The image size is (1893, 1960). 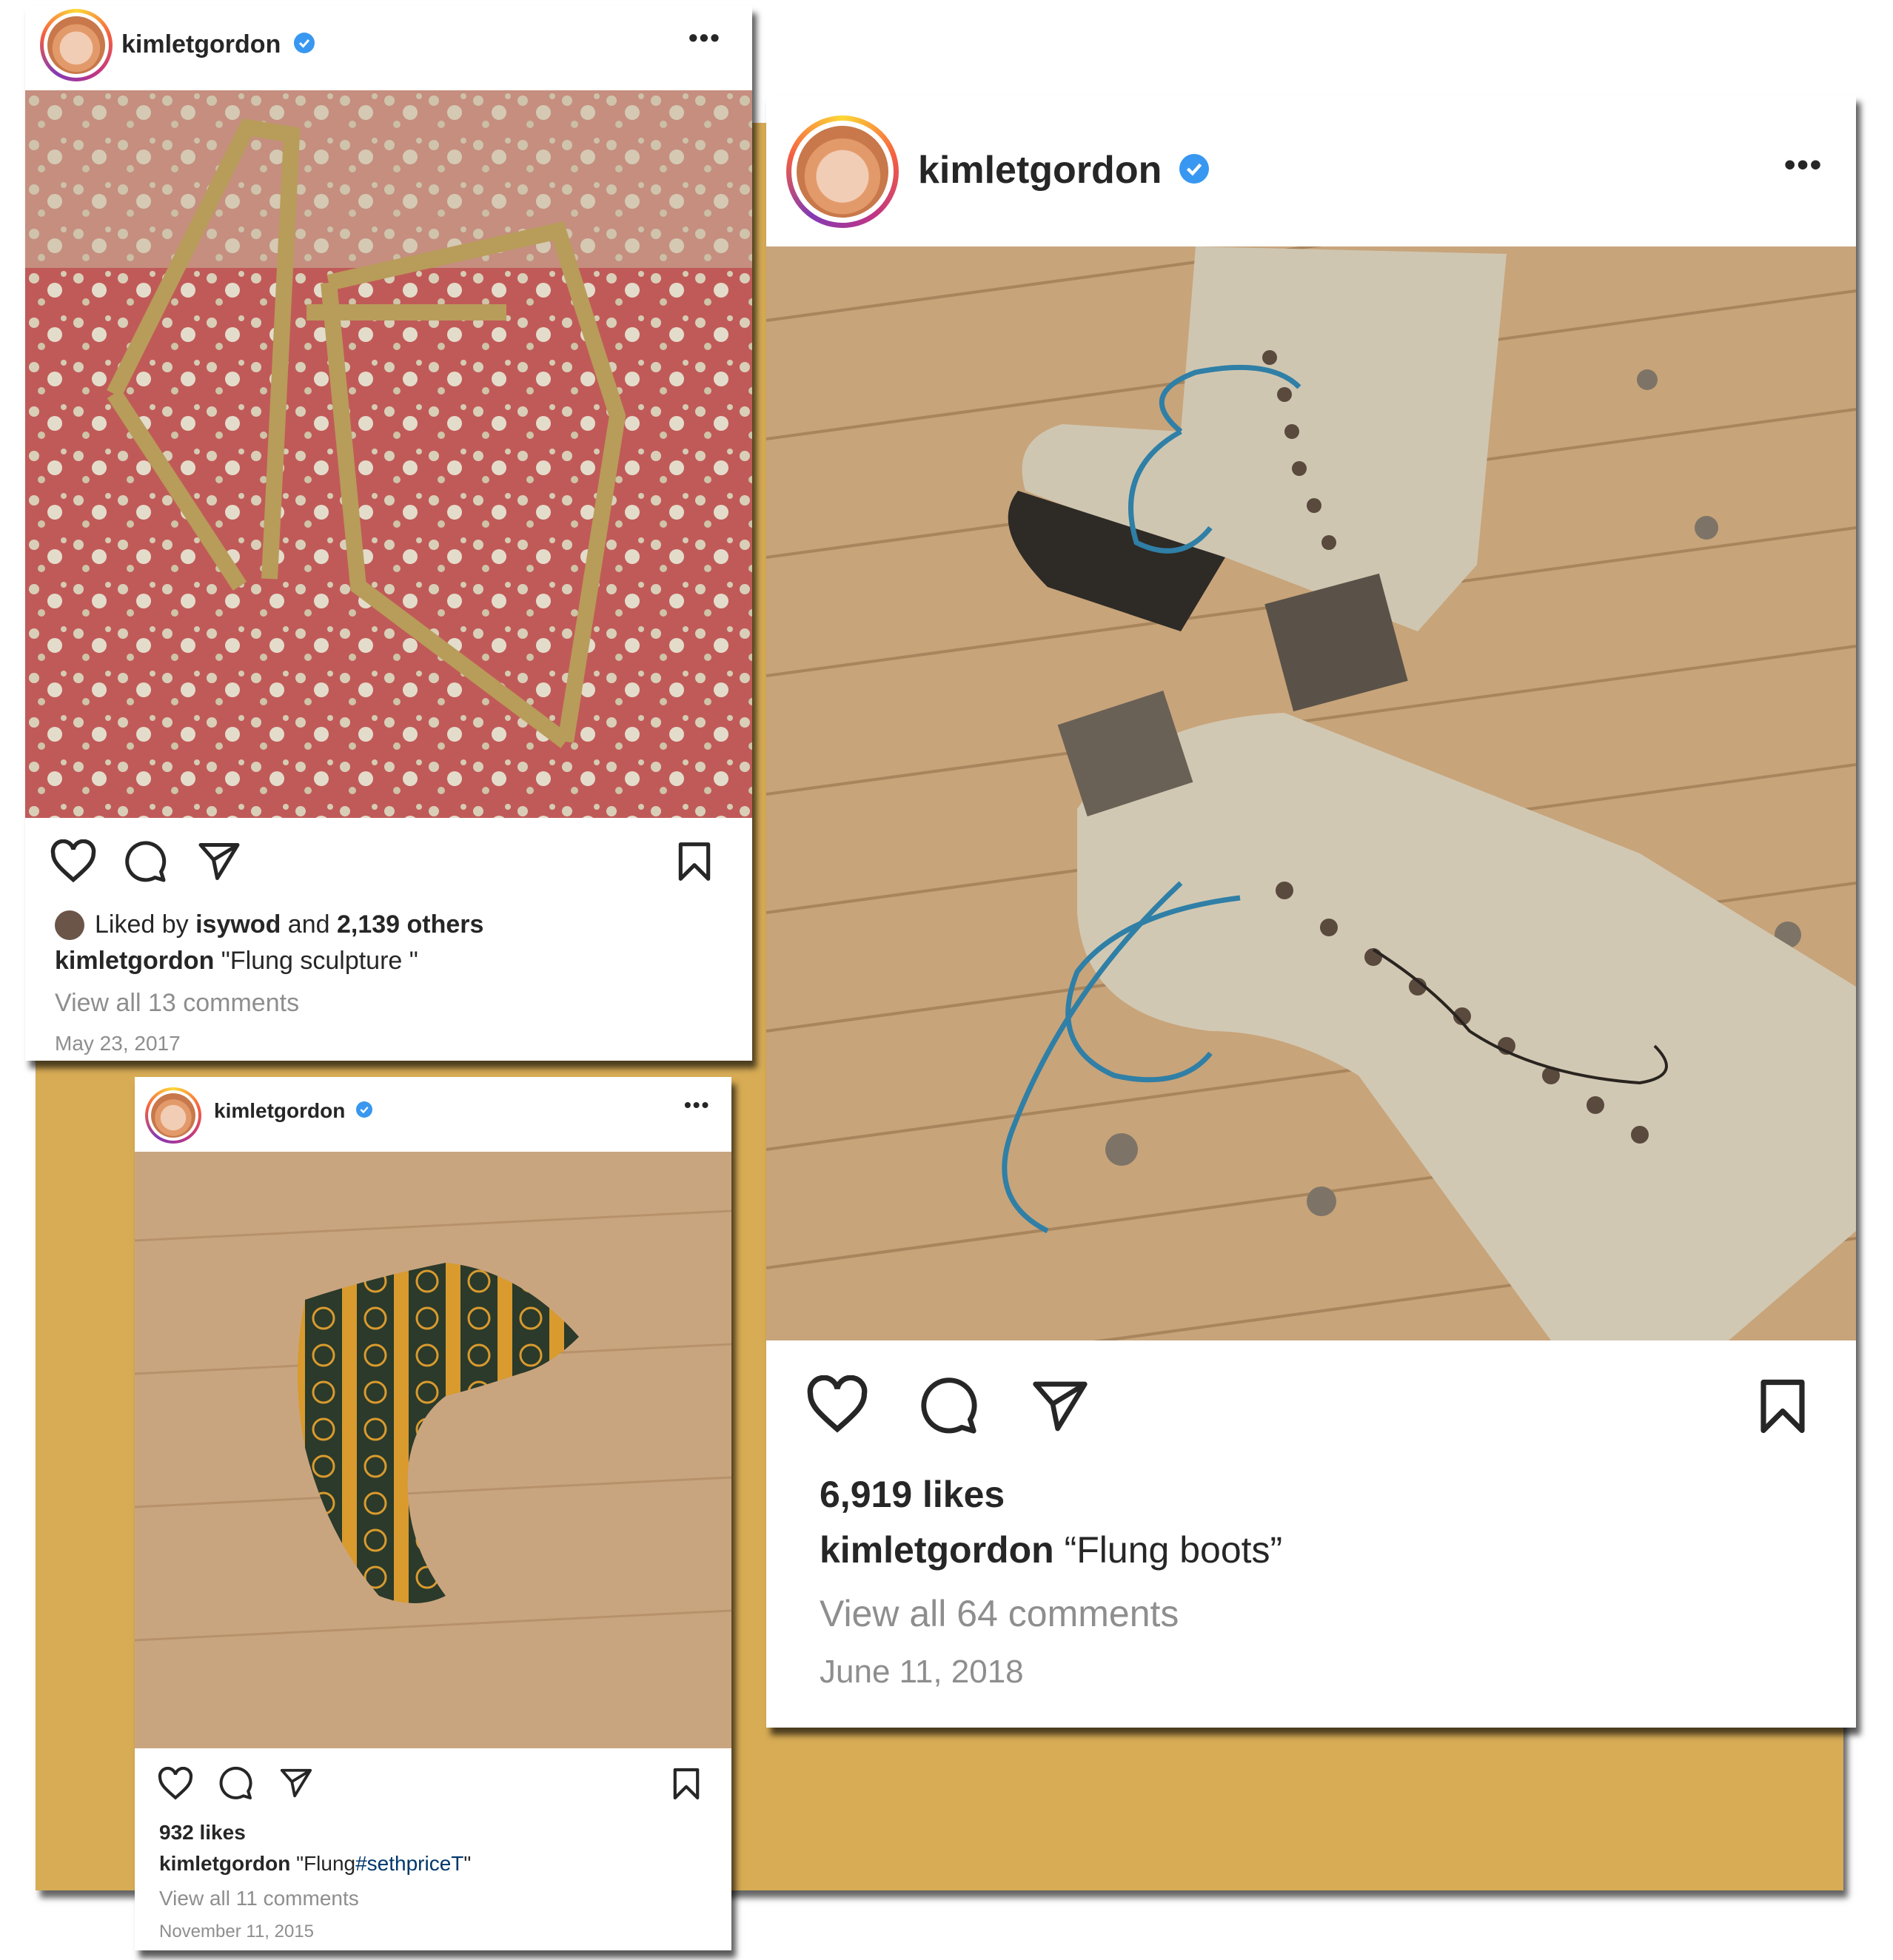 What do you see at coordinates (1000, 1614) in the screenshot?
I see `view-comments-link: View all 64 comments` at bounding box center [1000, 1614].